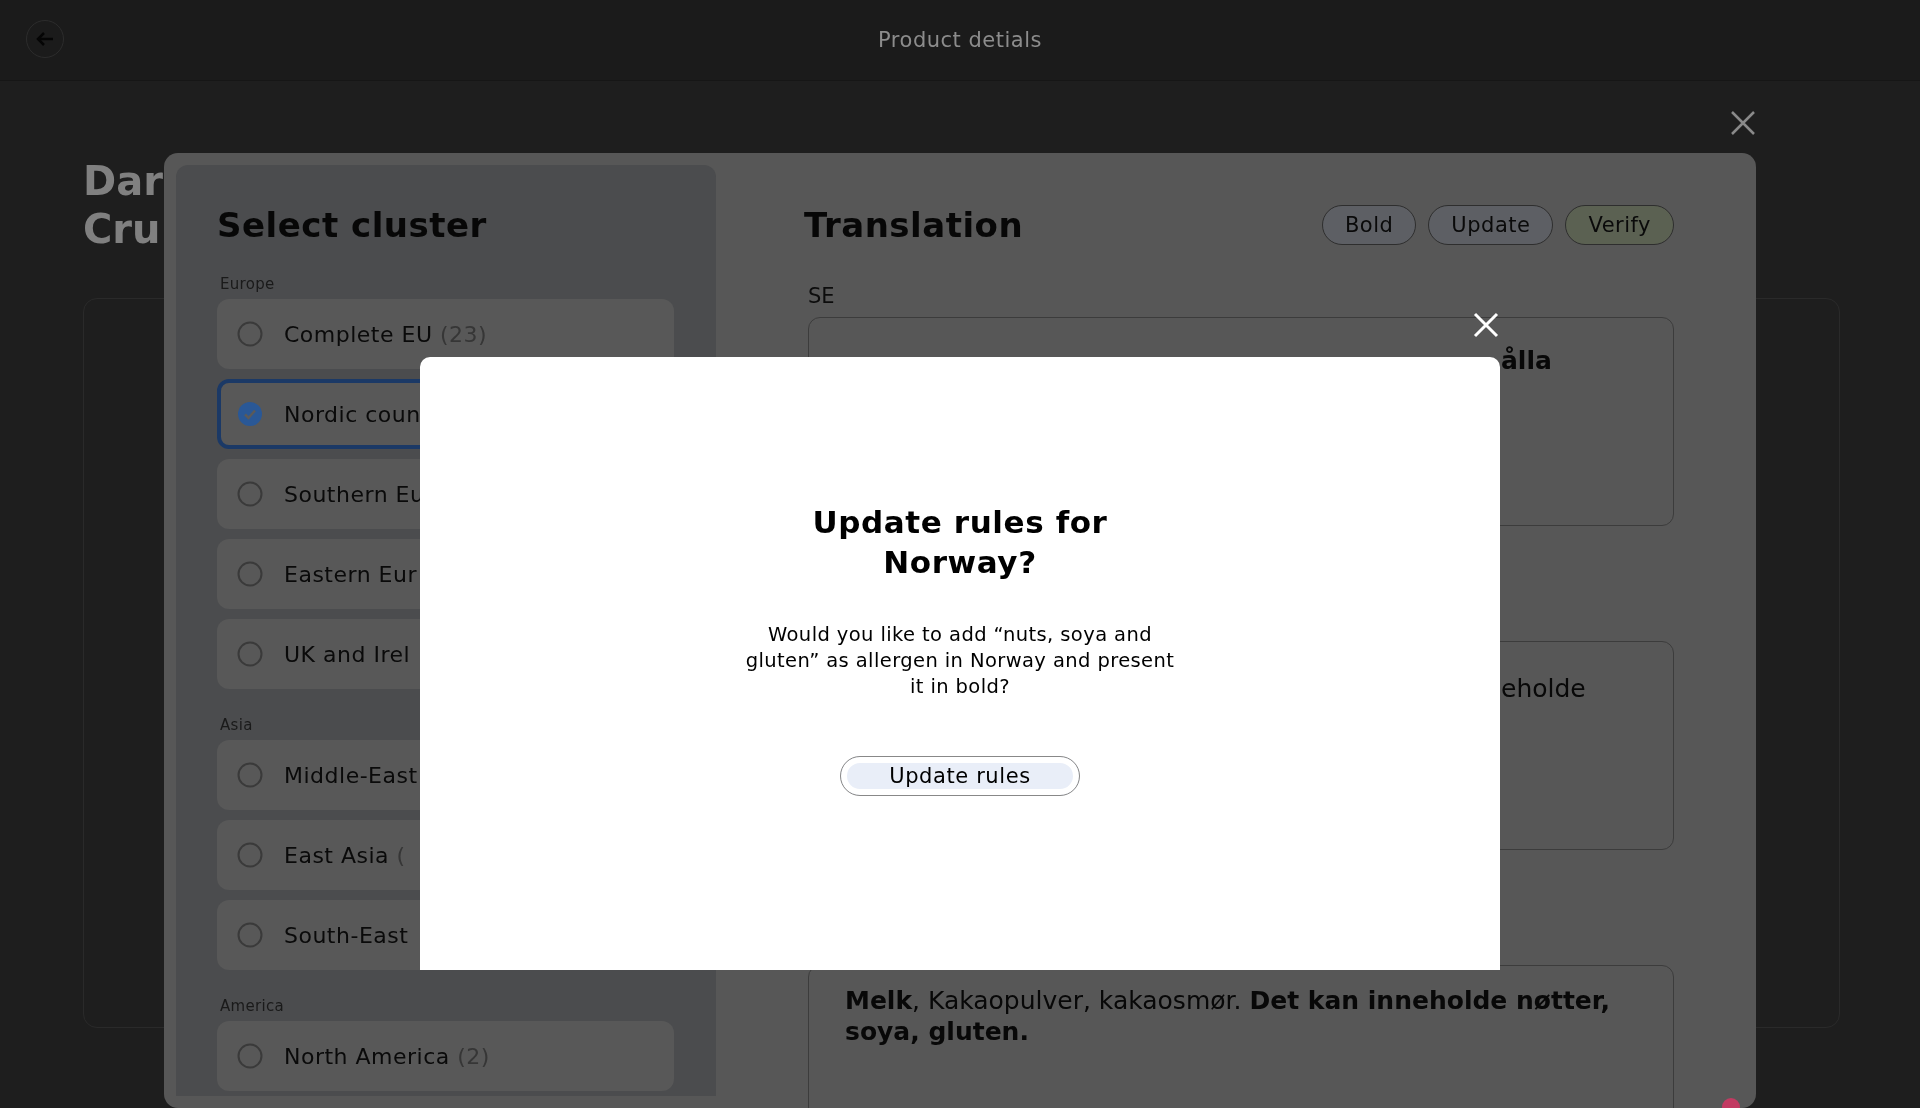 Image resolution: width=1920 pixels, height=1108 pixels. I want to click on product-heading: Cru, so click(122, 229).